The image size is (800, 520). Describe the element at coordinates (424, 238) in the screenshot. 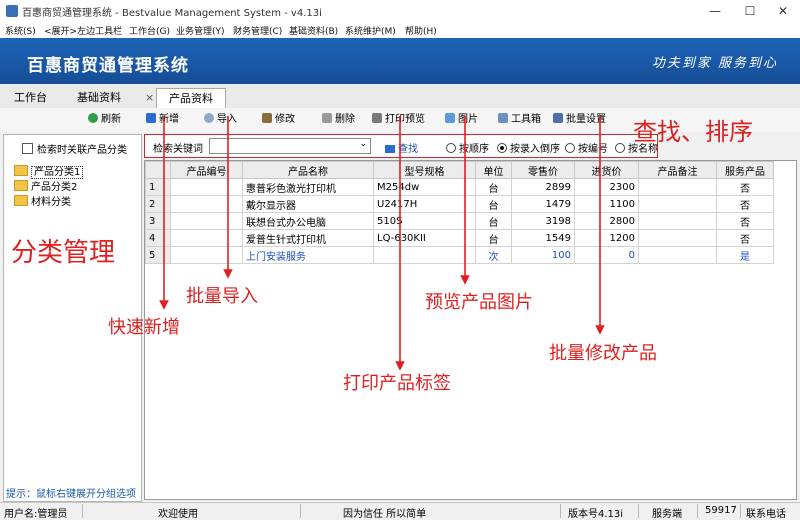

I see `cell-model: LQ-630KII` at that location.